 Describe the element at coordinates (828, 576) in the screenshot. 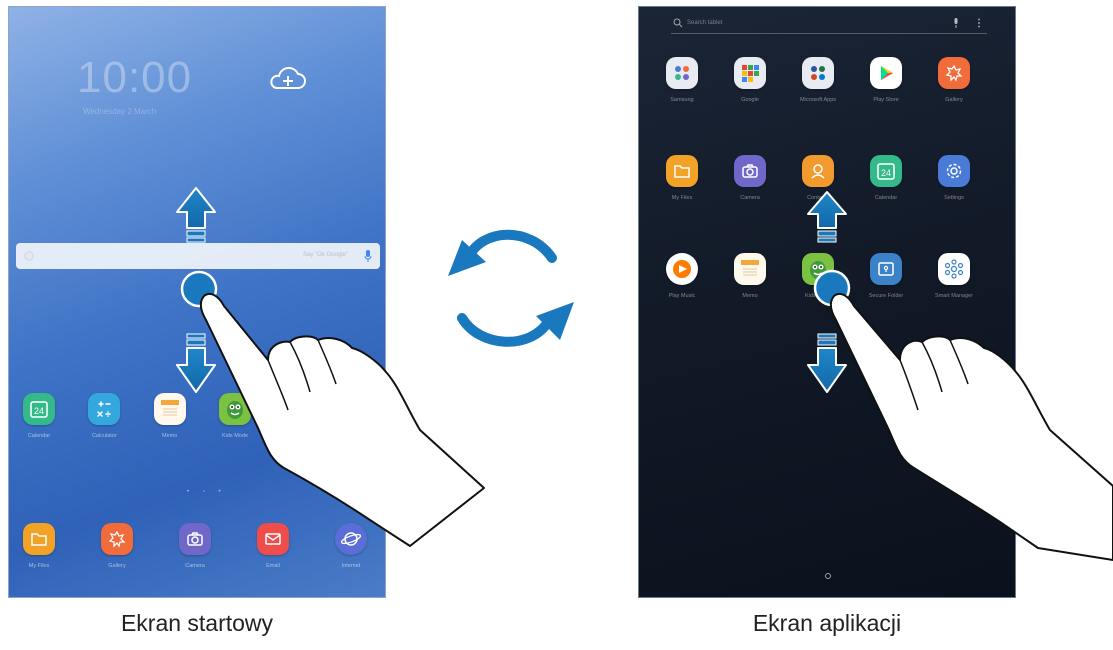

I see `page-indicator` at that location.